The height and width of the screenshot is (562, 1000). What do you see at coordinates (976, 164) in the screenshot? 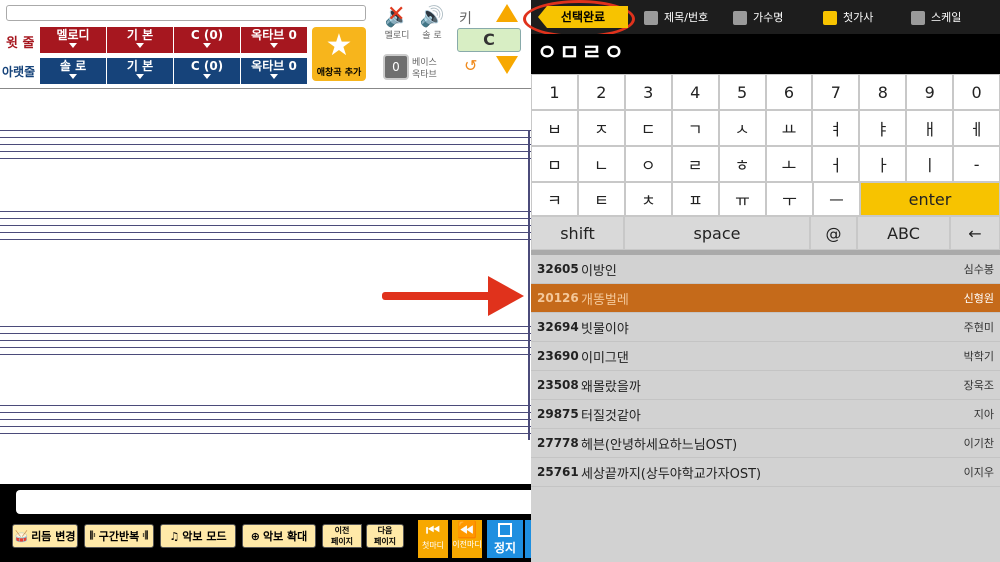
I see `key-dash: -` at bounding box center [976, 164].